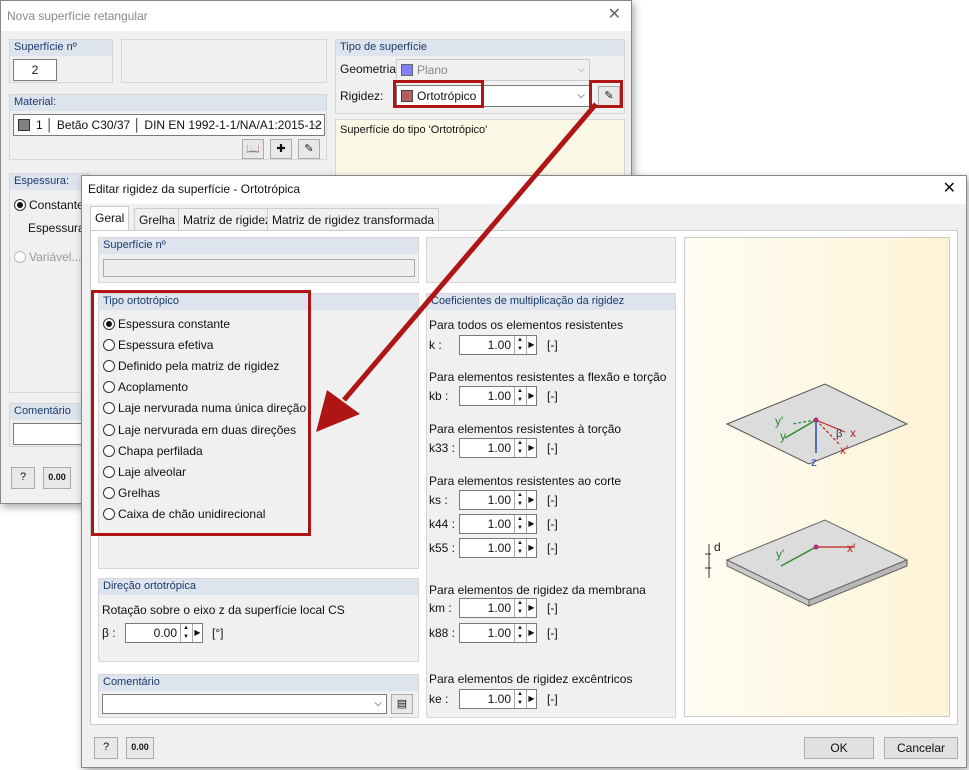 This screenshot has width=969, height=770. Describe the element at coordinates (814, 462) in the screenshot. I see `diagram-z: z` at that location.